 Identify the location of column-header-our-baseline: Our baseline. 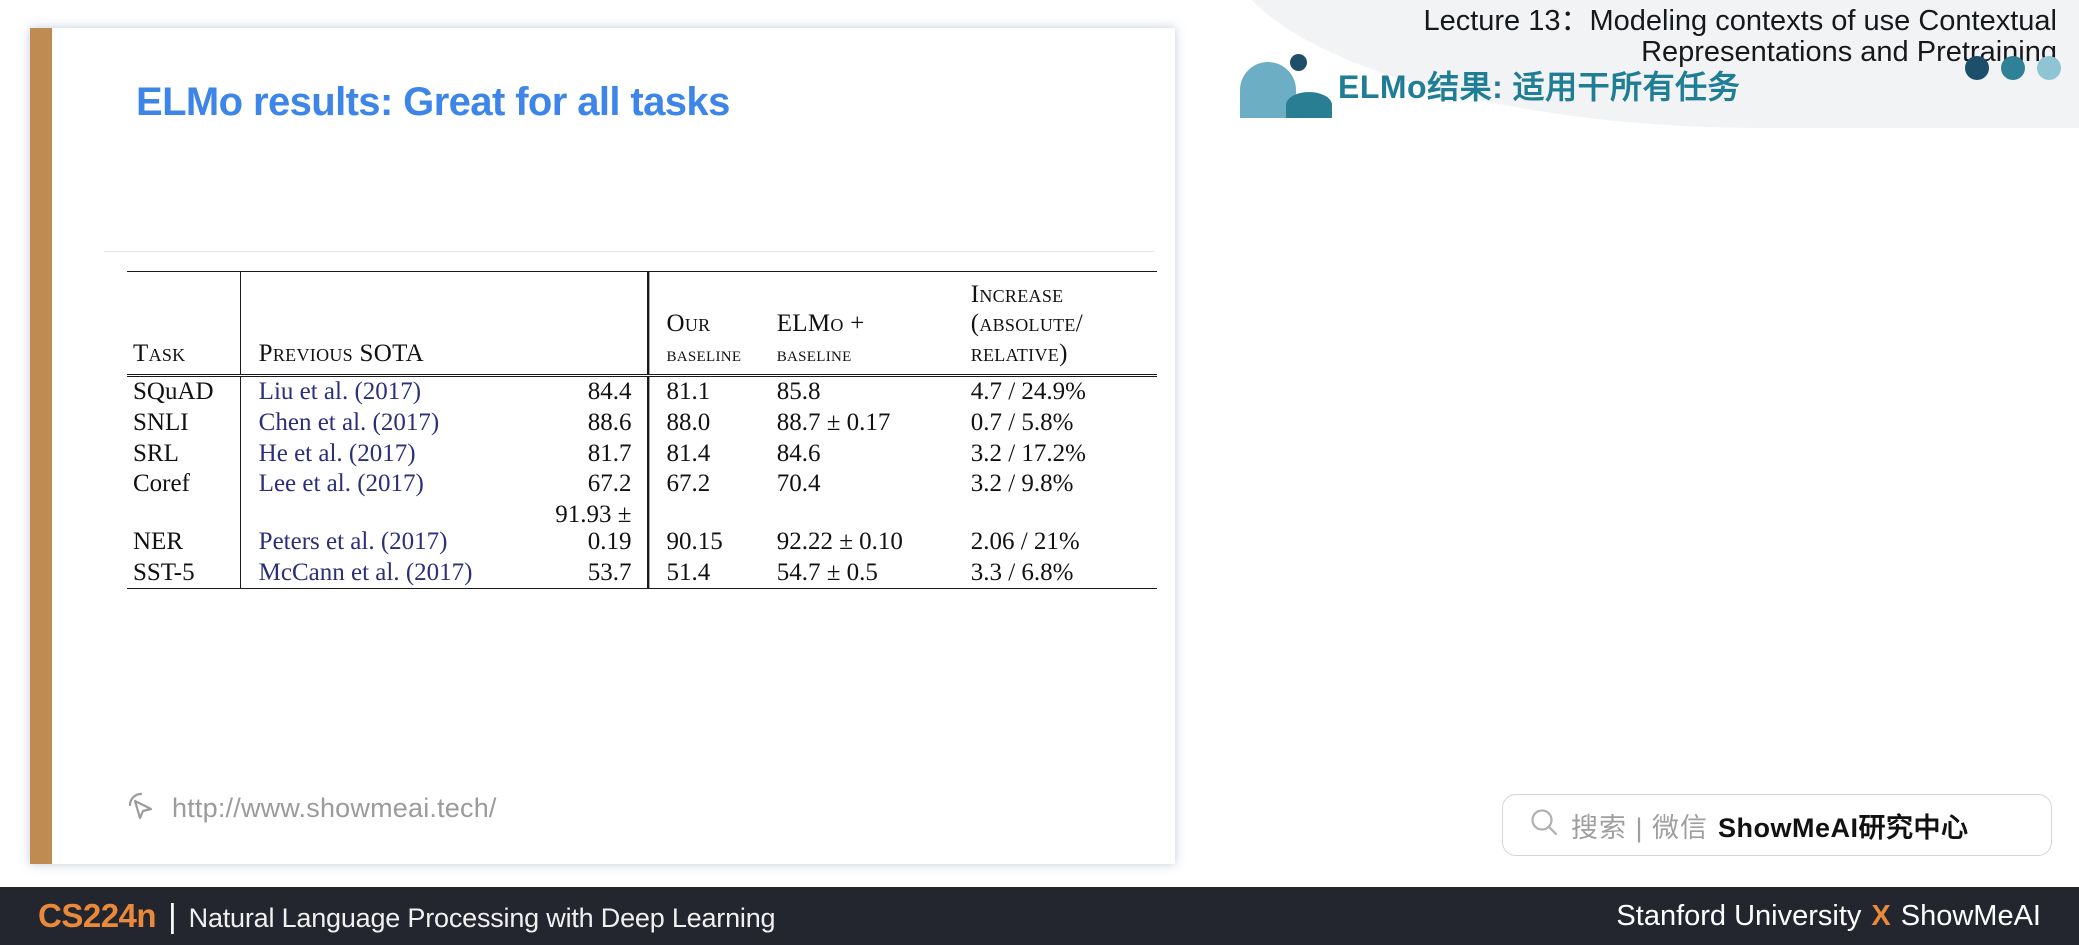
(712, 323).